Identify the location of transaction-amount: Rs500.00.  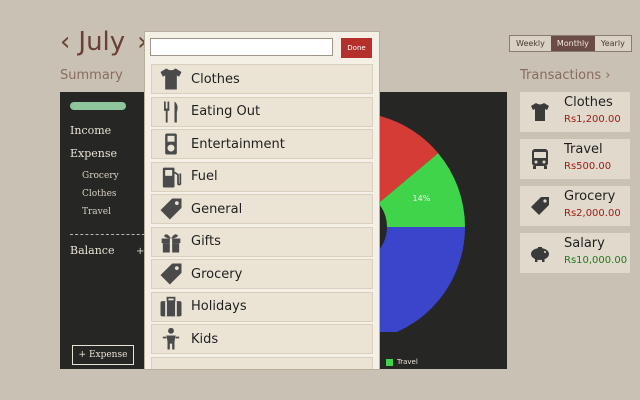
(588, 166).